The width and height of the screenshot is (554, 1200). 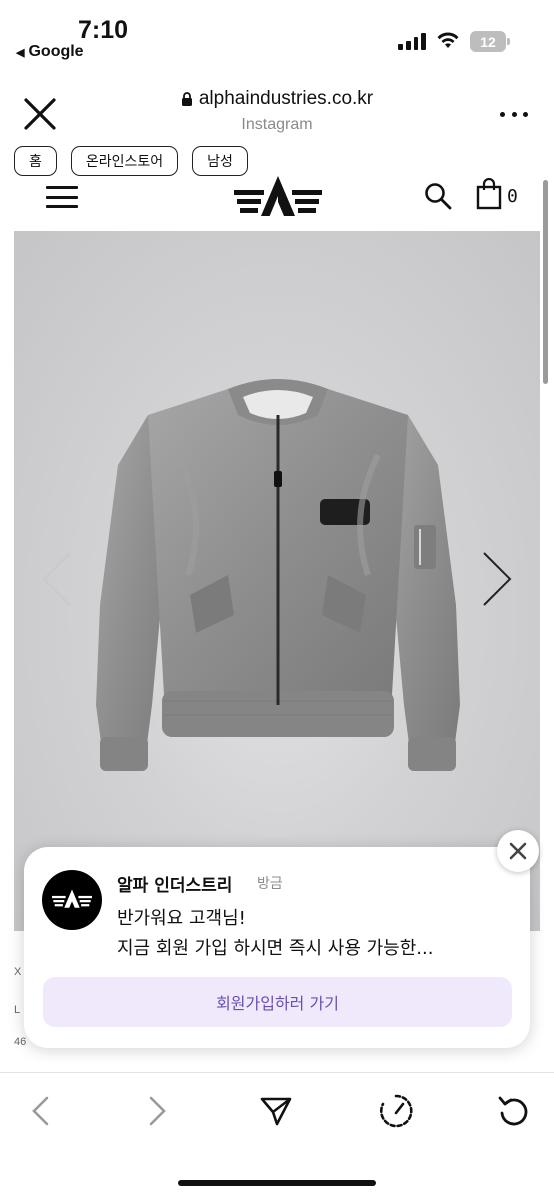 I want to click on notification-sender: 알파 인더스트리, so click(x=175, y=886).